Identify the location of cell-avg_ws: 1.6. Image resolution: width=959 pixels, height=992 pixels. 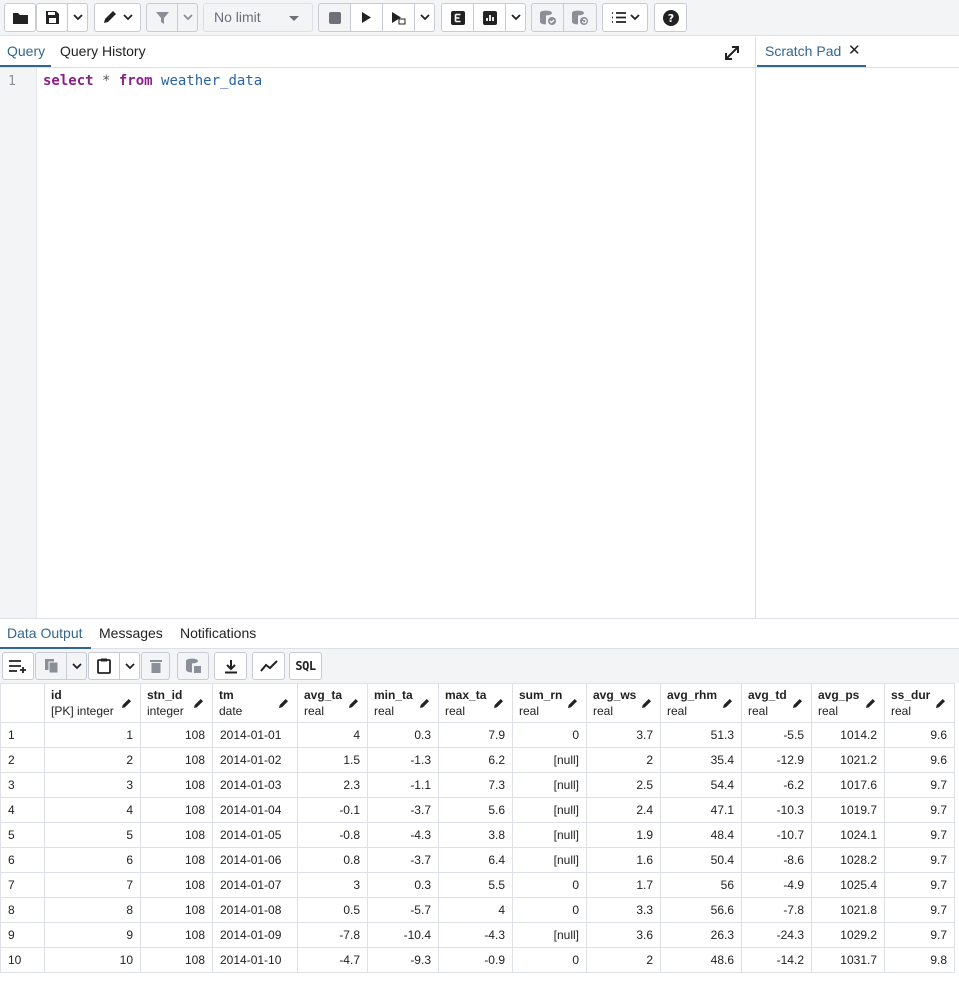
(623, 860).